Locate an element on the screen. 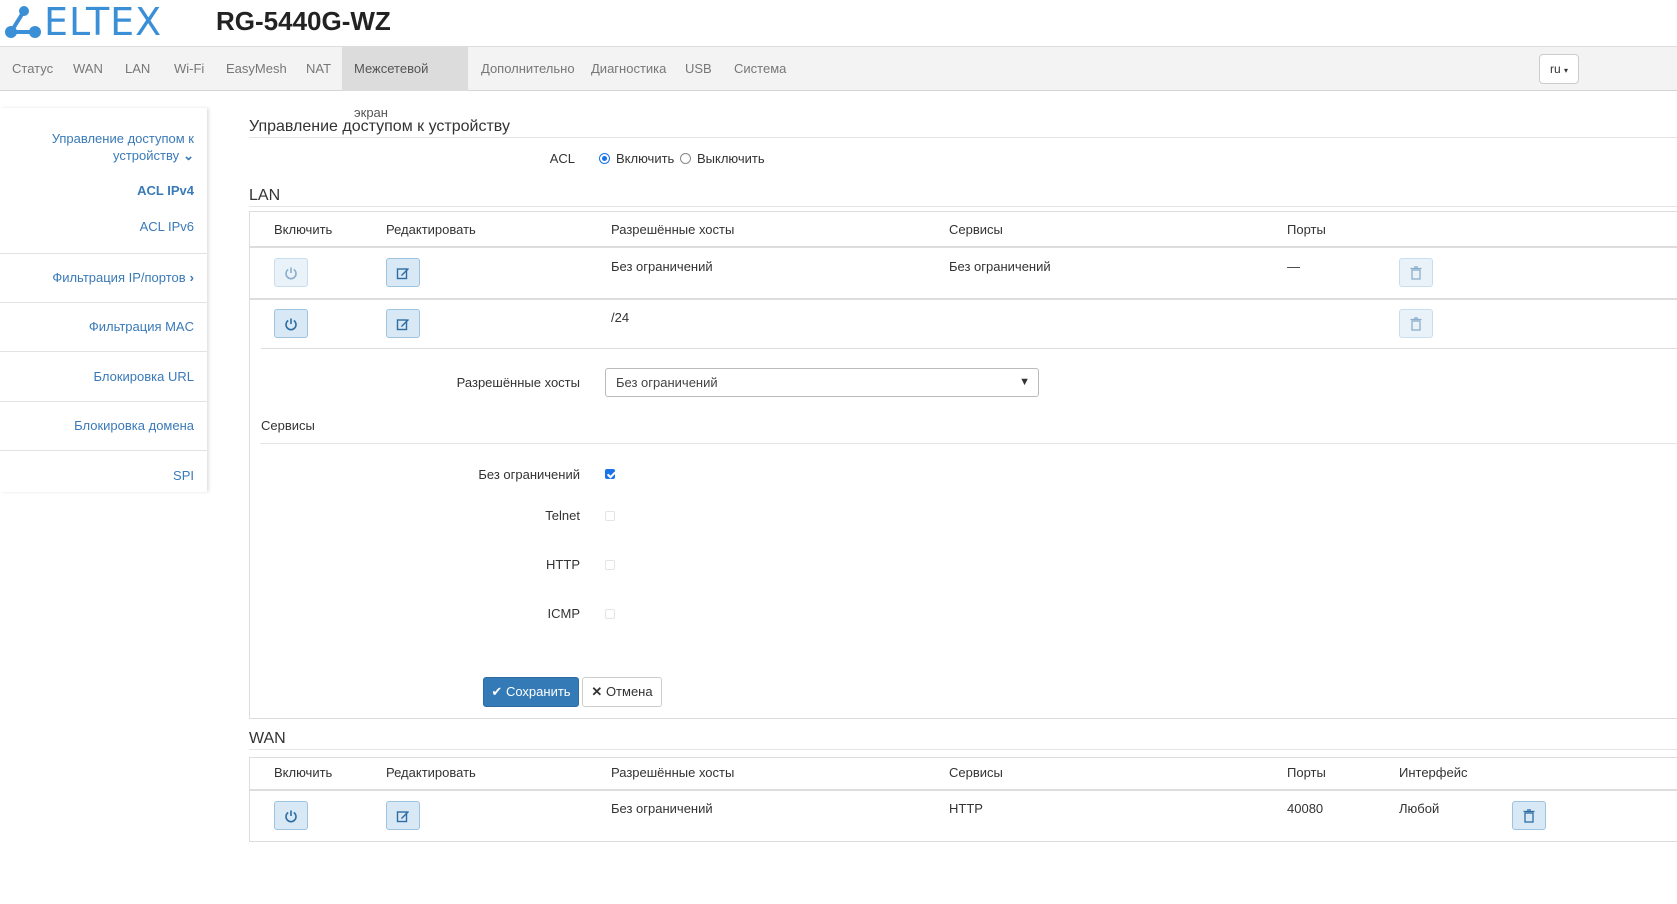 The height and width of the screenshot is (904, 1677). hosts-select: Без ограничений ▼ is located at coordinates (822, 382).